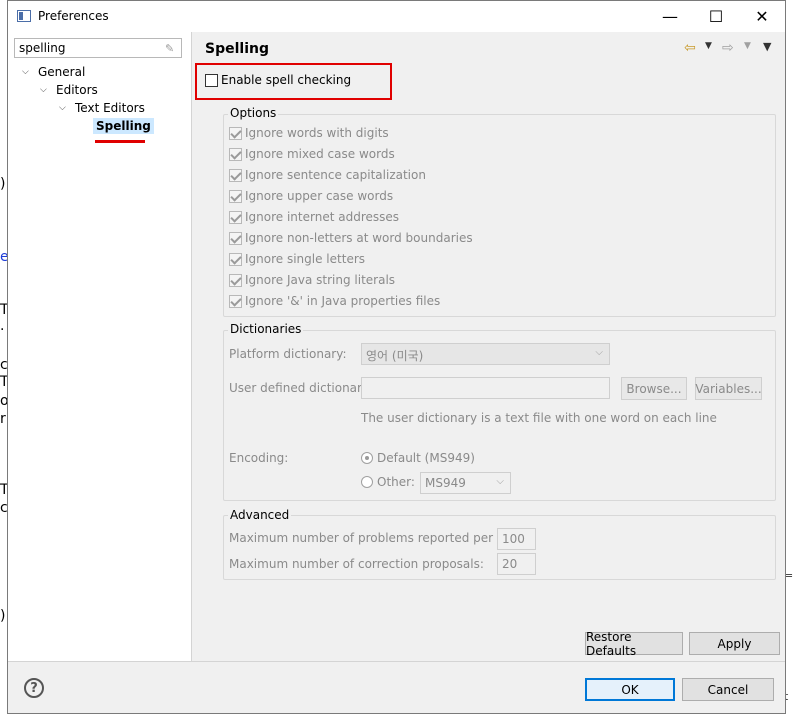 The image size is (793, 722). What do you see at coordinates (728, 689) in the screenshot?
I see `cancel-button: Cancel` at bounding box center [728, 689].